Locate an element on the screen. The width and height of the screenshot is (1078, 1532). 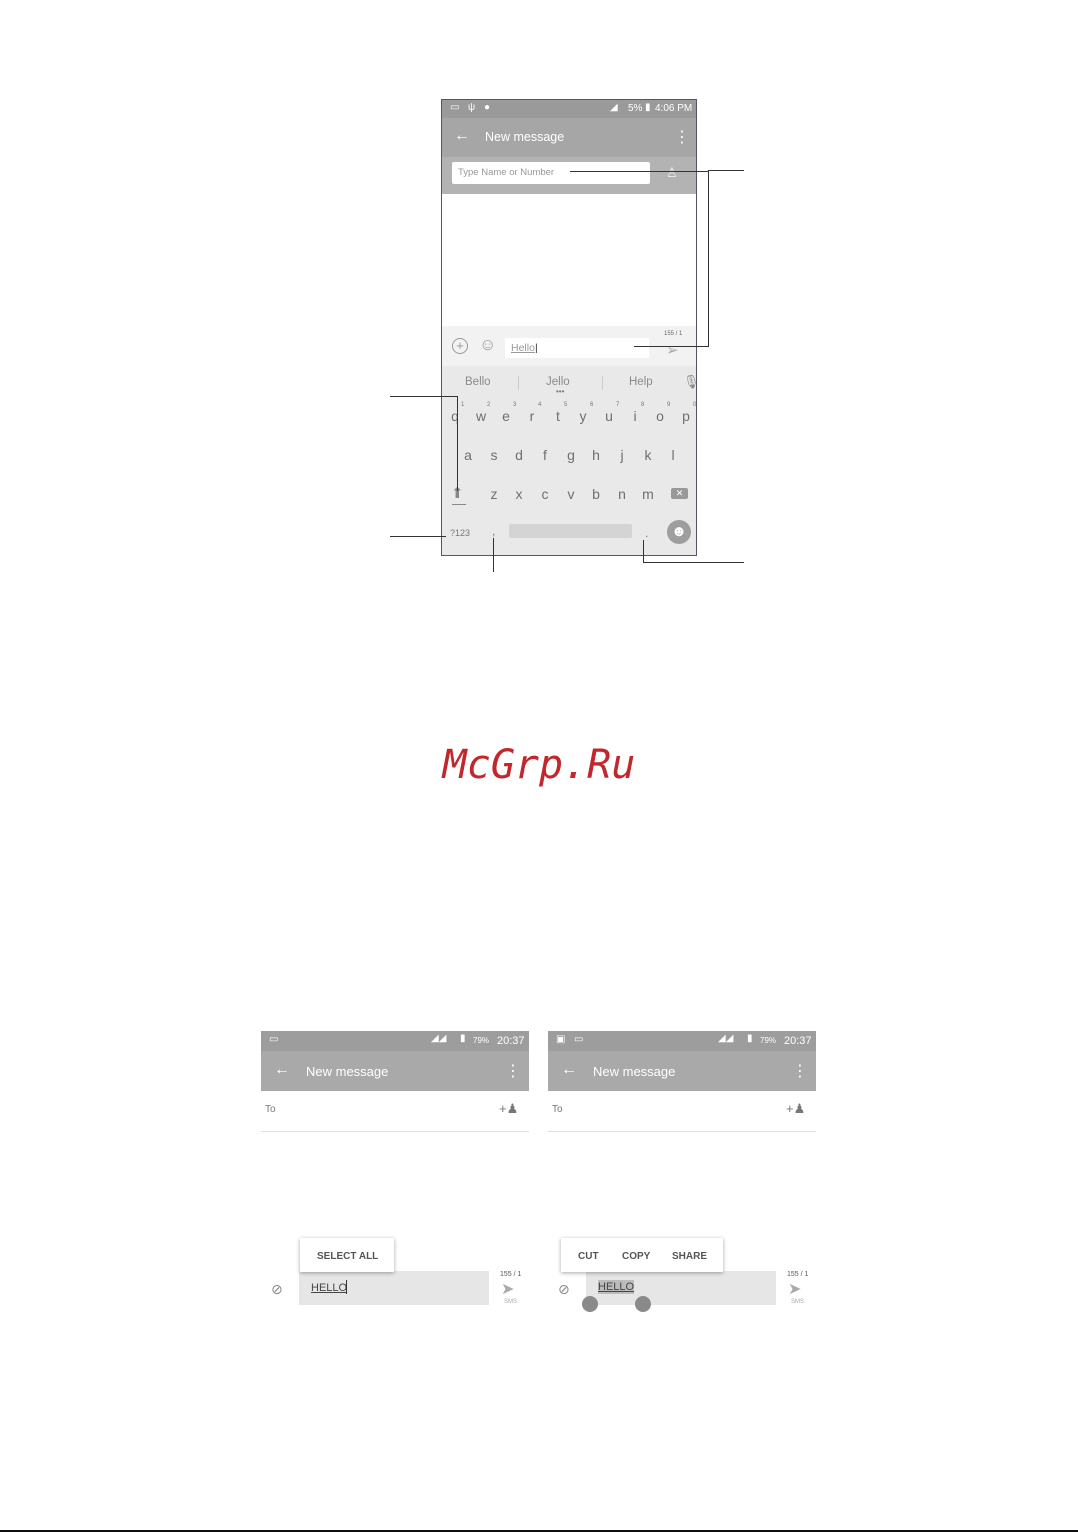
key-c: c is located at coordinates (545, 494).